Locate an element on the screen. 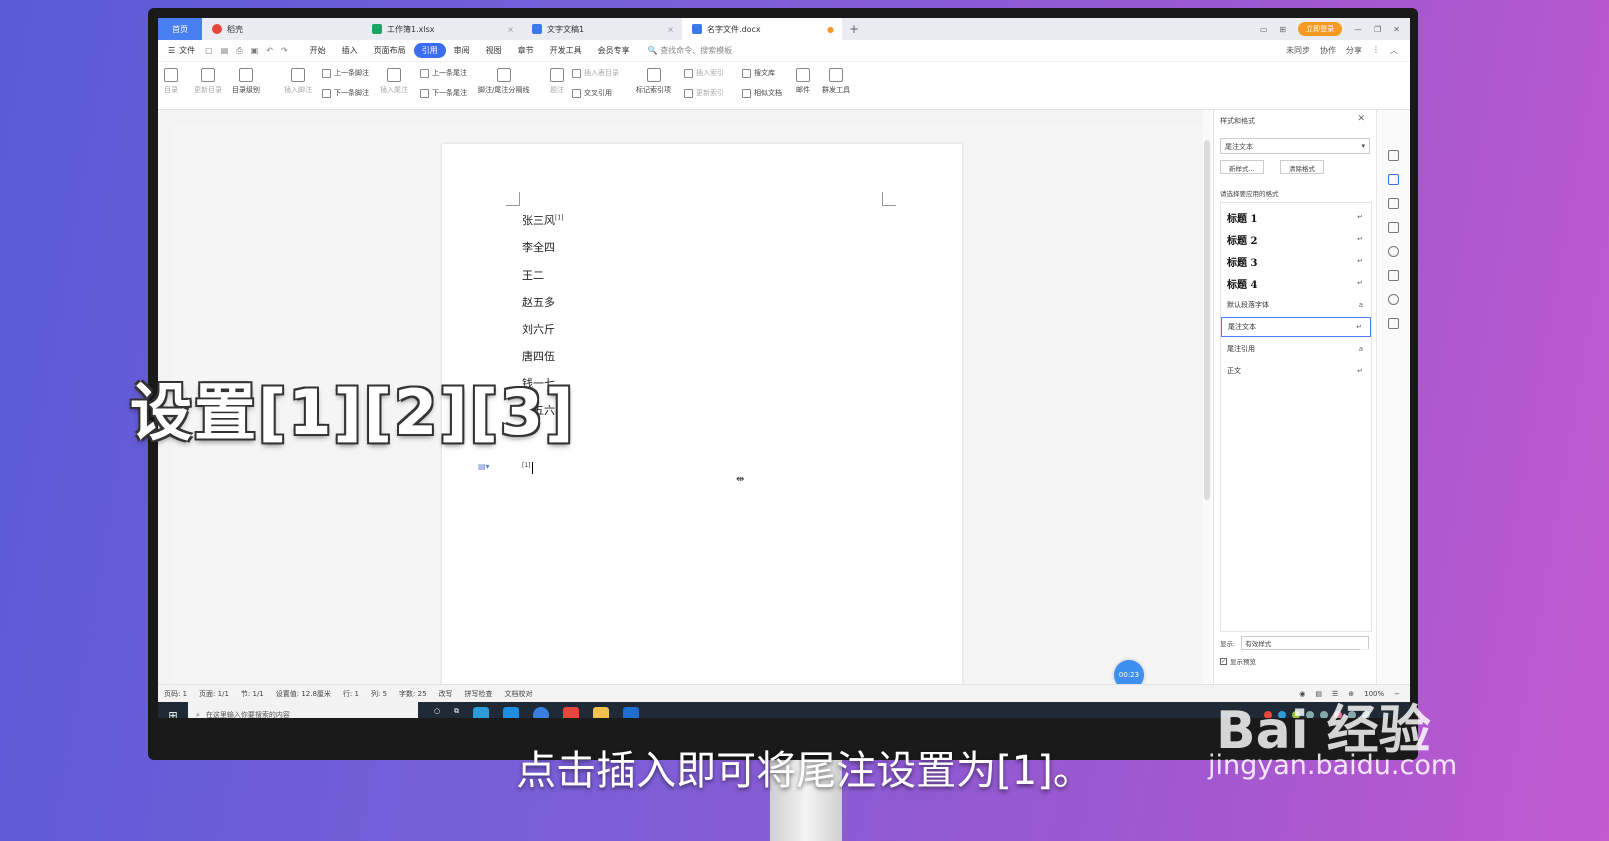  location-icon is located at coordinates (1393, 299).